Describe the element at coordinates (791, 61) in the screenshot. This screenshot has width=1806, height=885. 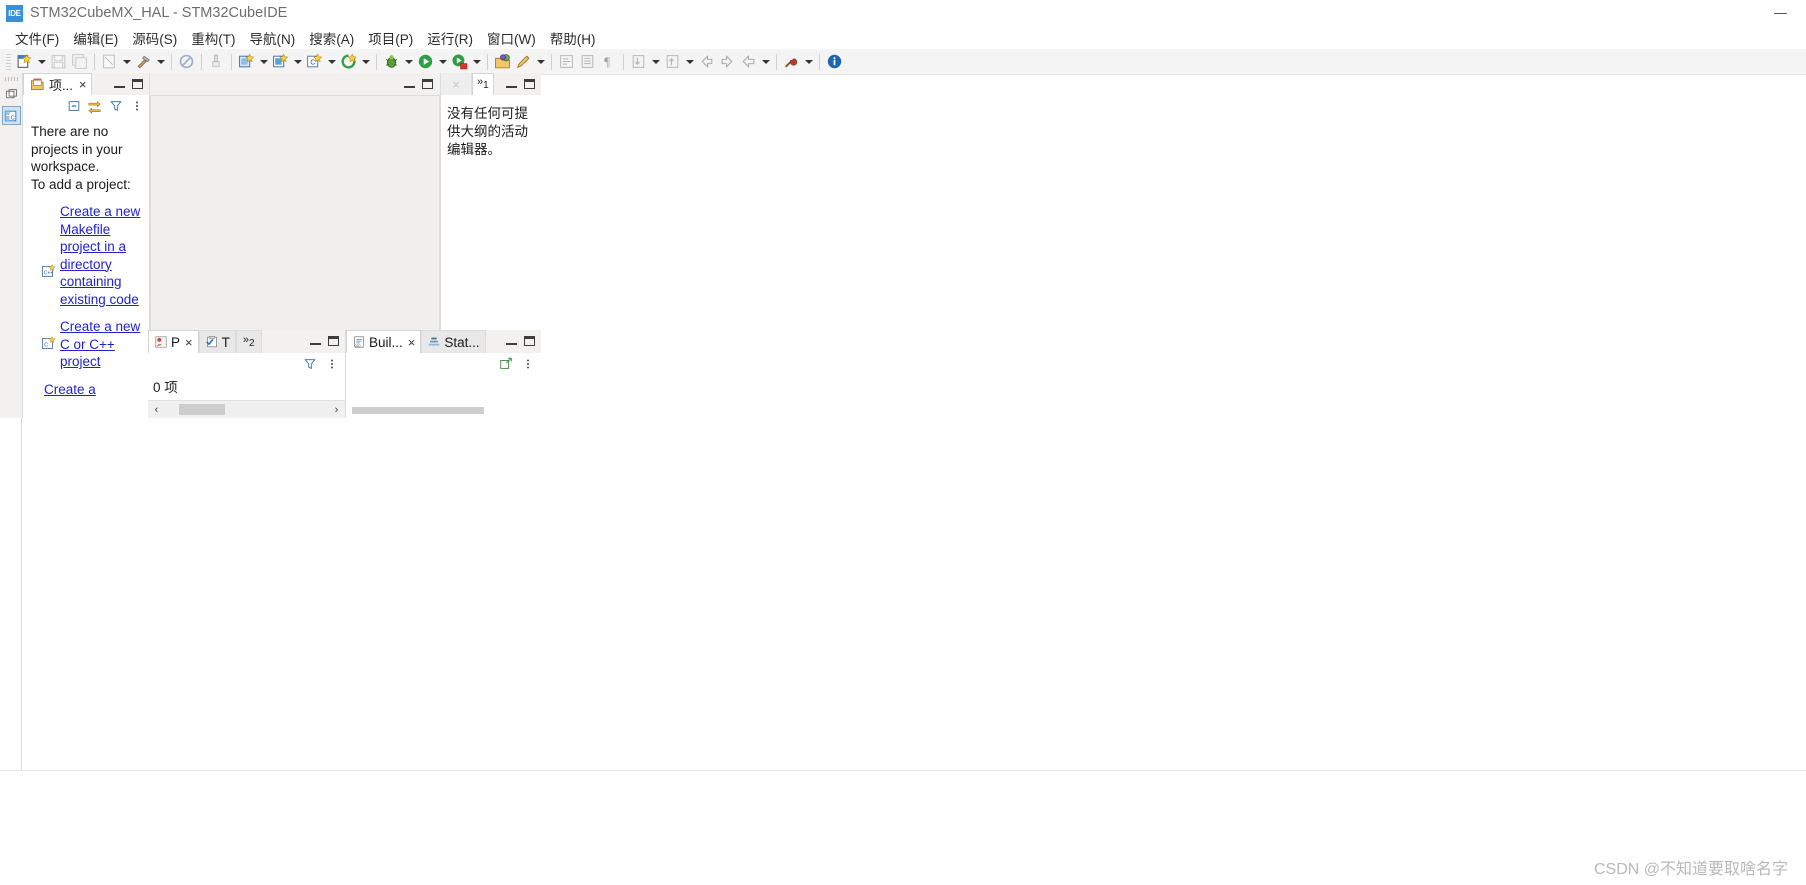
I see `external-tools-icon` at that location.